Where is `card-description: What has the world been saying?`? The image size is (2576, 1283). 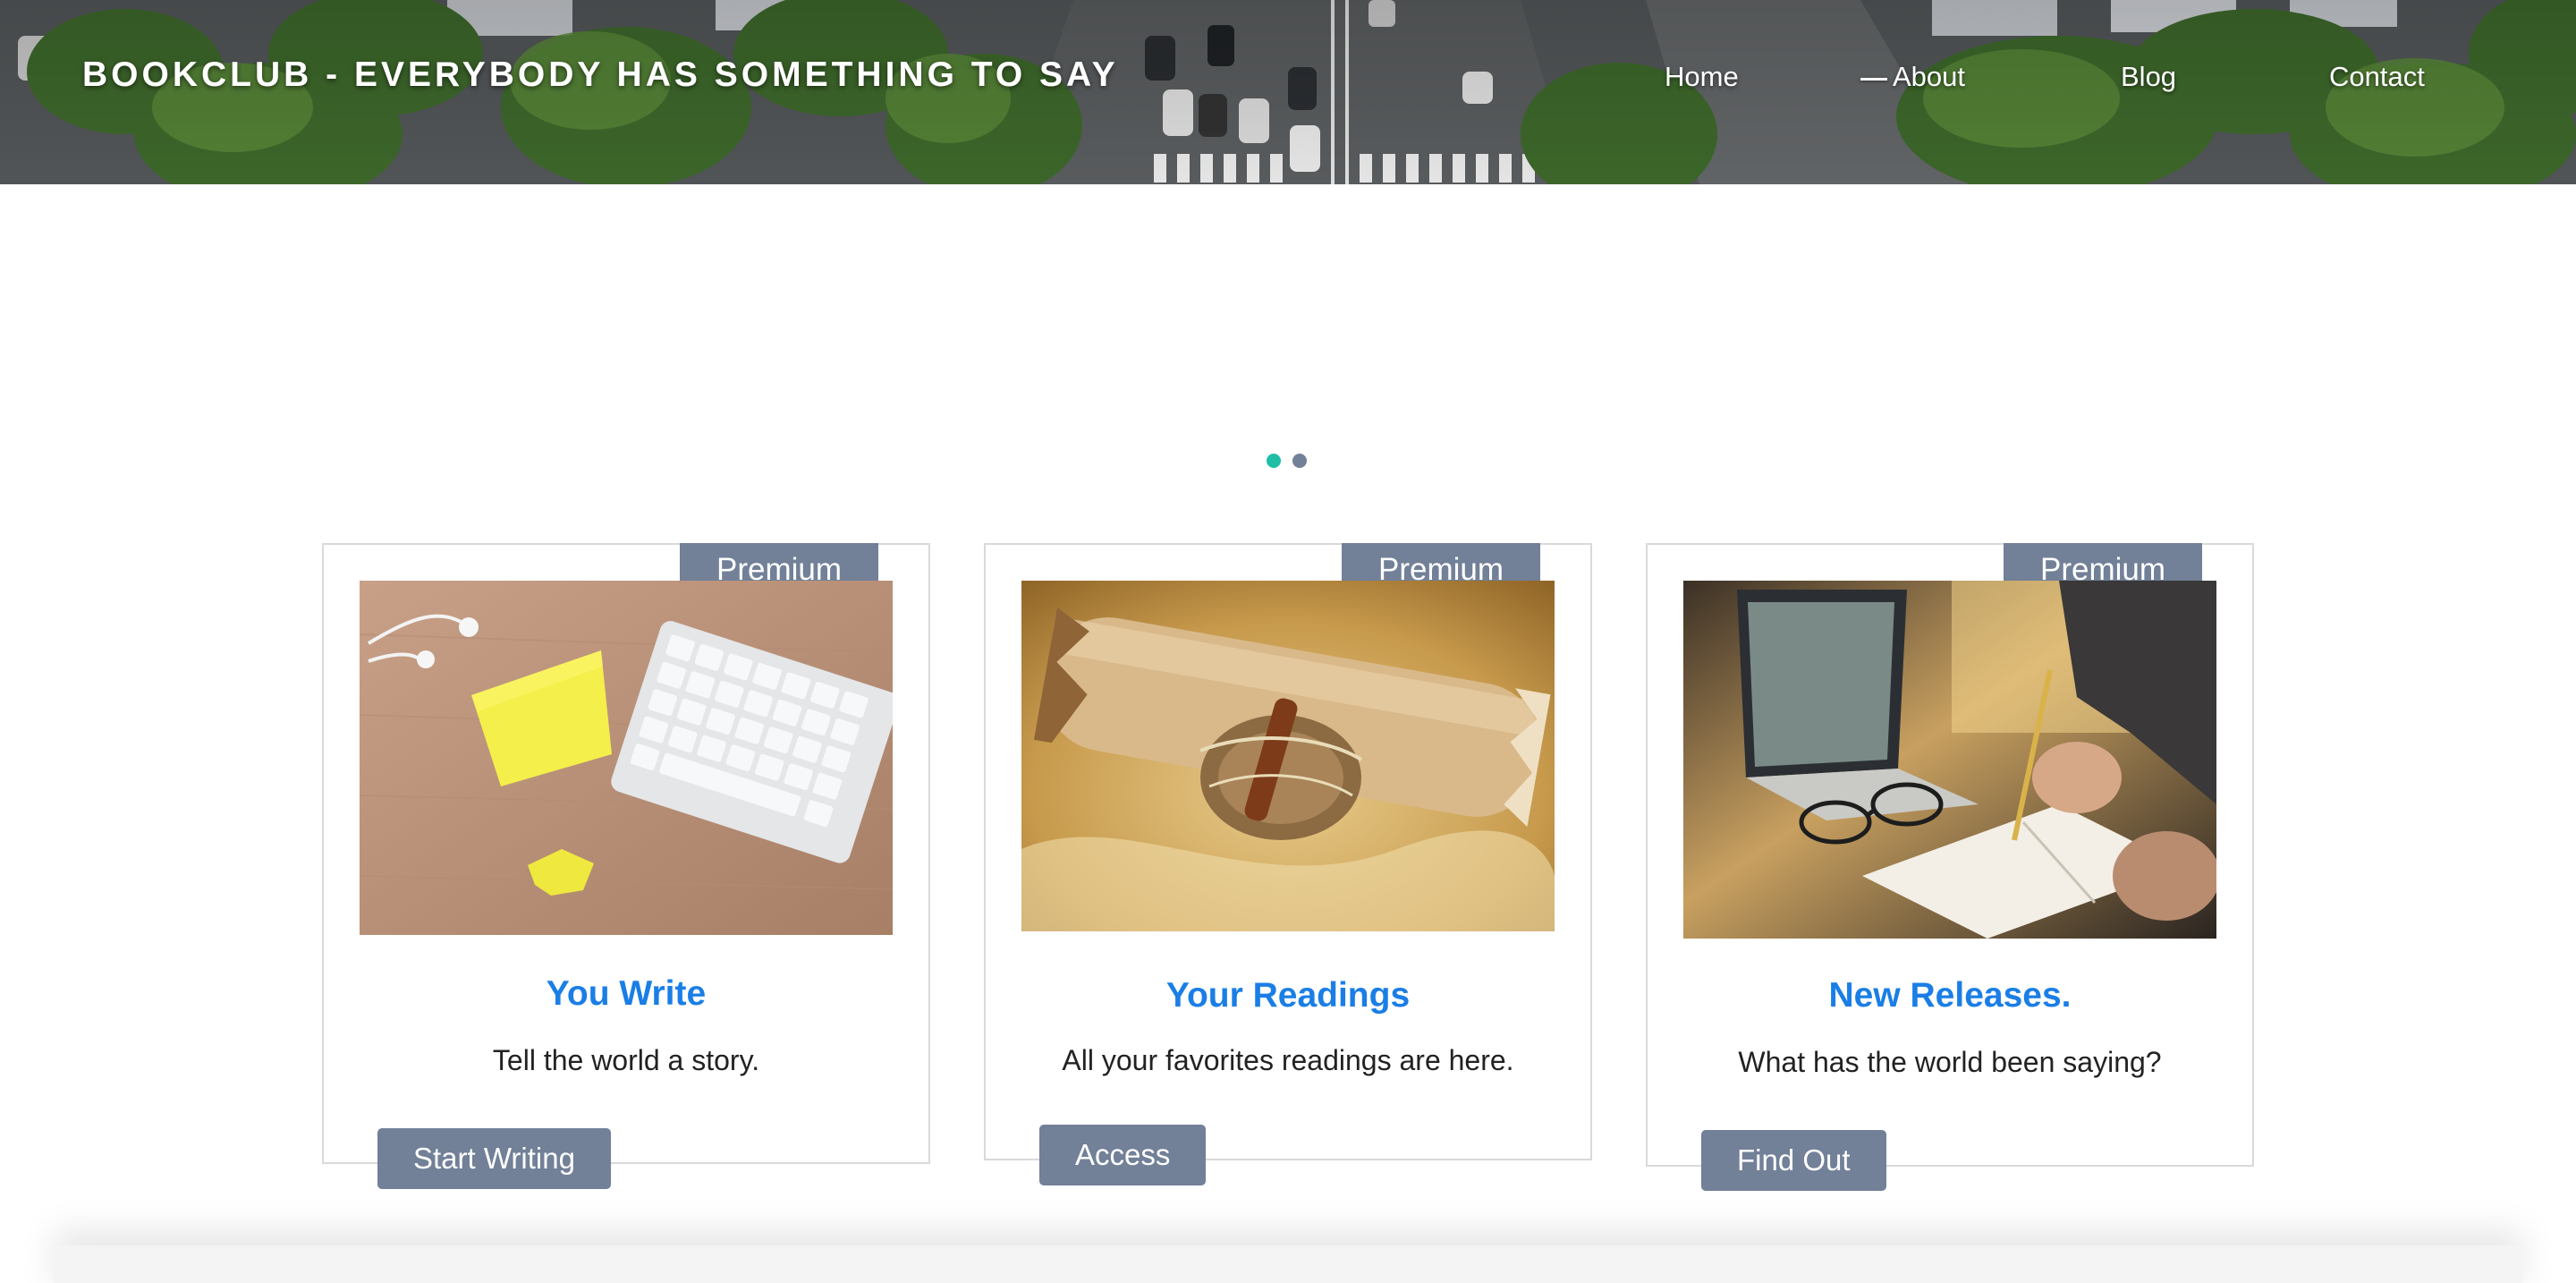
card-description: What has the world been saying? is located at coordinates (1950, 1062).